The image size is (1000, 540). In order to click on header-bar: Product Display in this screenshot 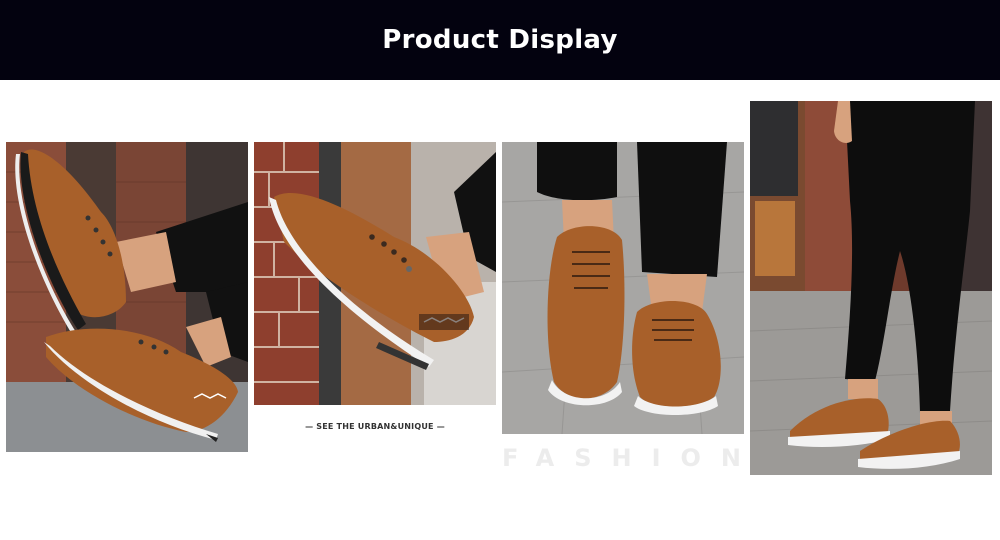, I will do `click(500, 40)`.